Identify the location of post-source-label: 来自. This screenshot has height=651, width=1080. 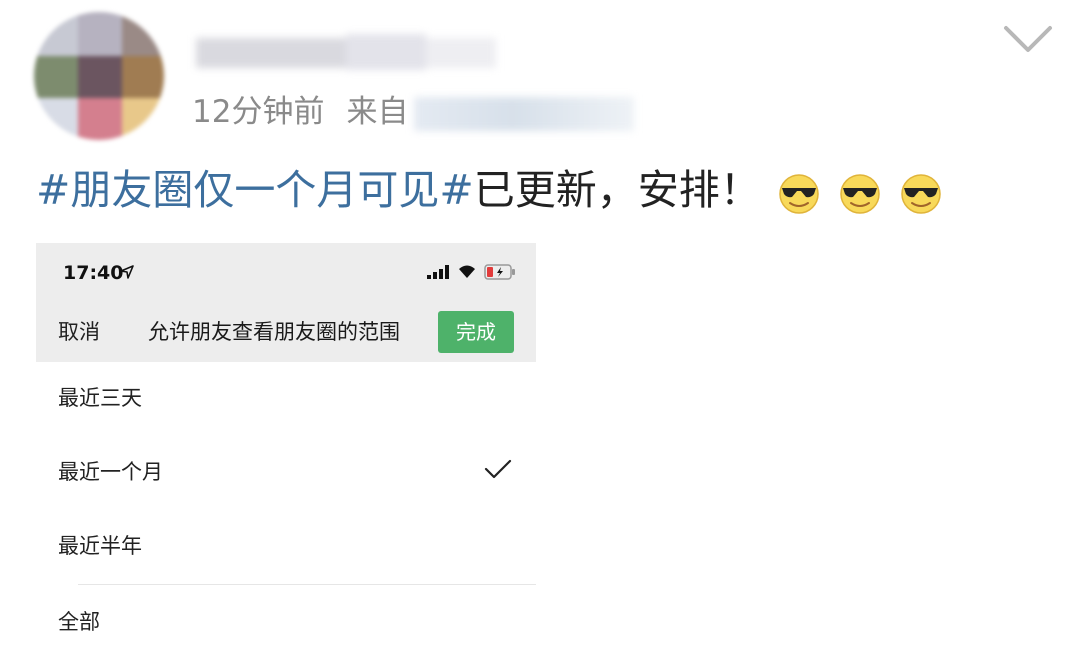
(377, 112).